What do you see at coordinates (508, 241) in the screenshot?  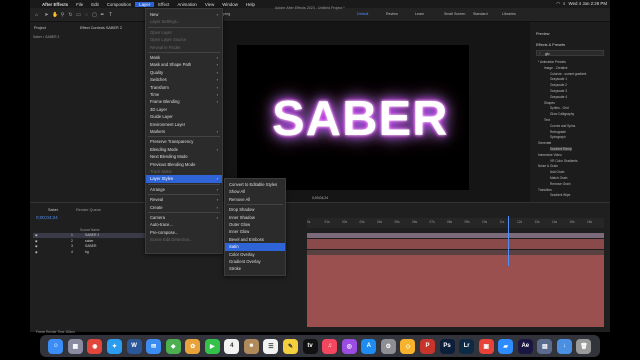 I see `playhead` at bounding box center [508, 241].